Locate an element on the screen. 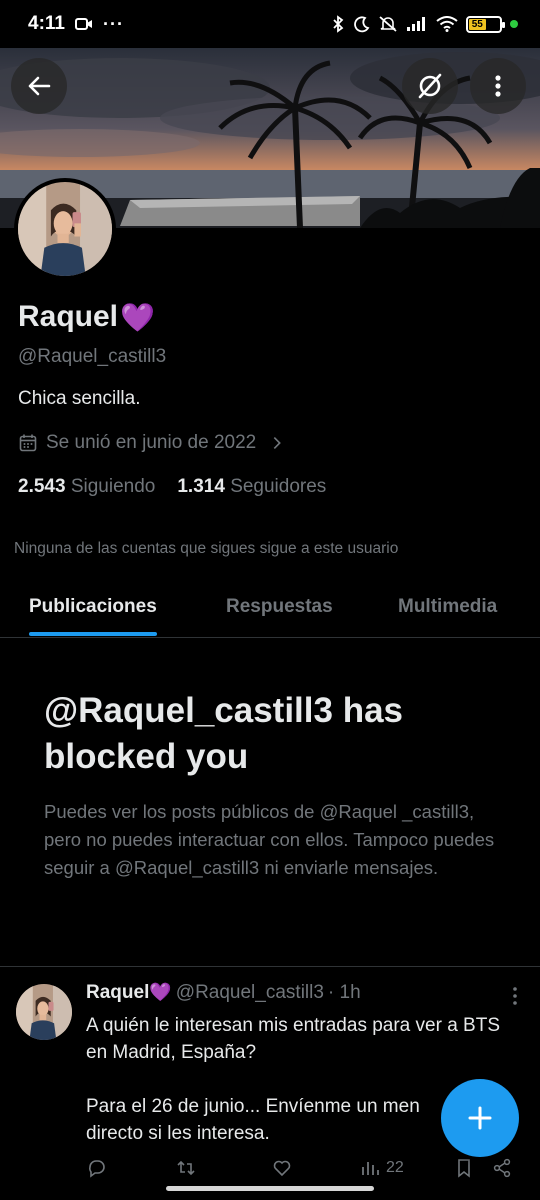 Image resolution: width=540 pixels, height=1200 pixels. joined-date: Se unió en junio de 2022 is located at coordinates (270, 443).